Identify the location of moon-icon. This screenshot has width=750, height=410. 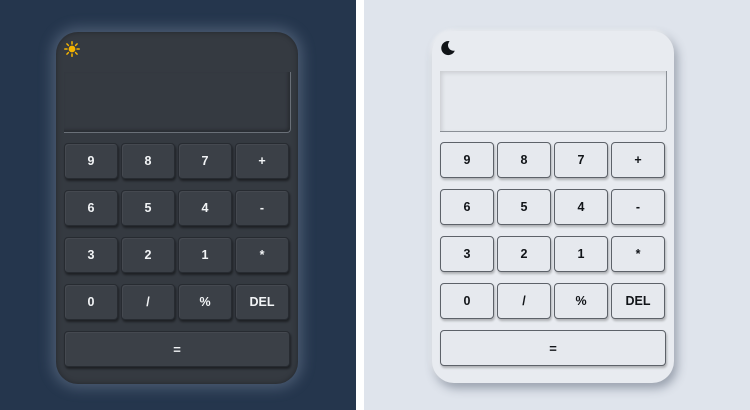
(448, 48).